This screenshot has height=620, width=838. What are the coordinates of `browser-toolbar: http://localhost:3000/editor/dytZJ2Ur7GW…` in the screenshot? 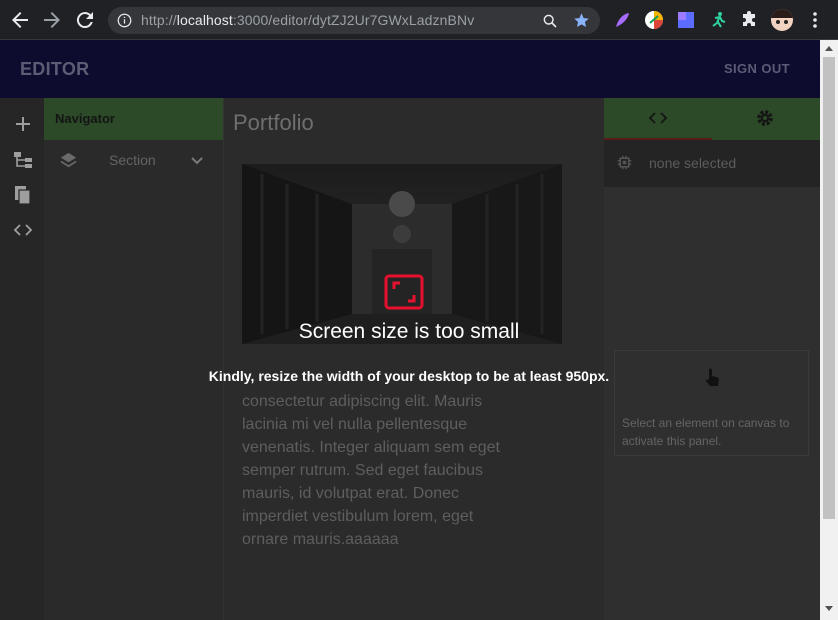 It's located at (419, 20).